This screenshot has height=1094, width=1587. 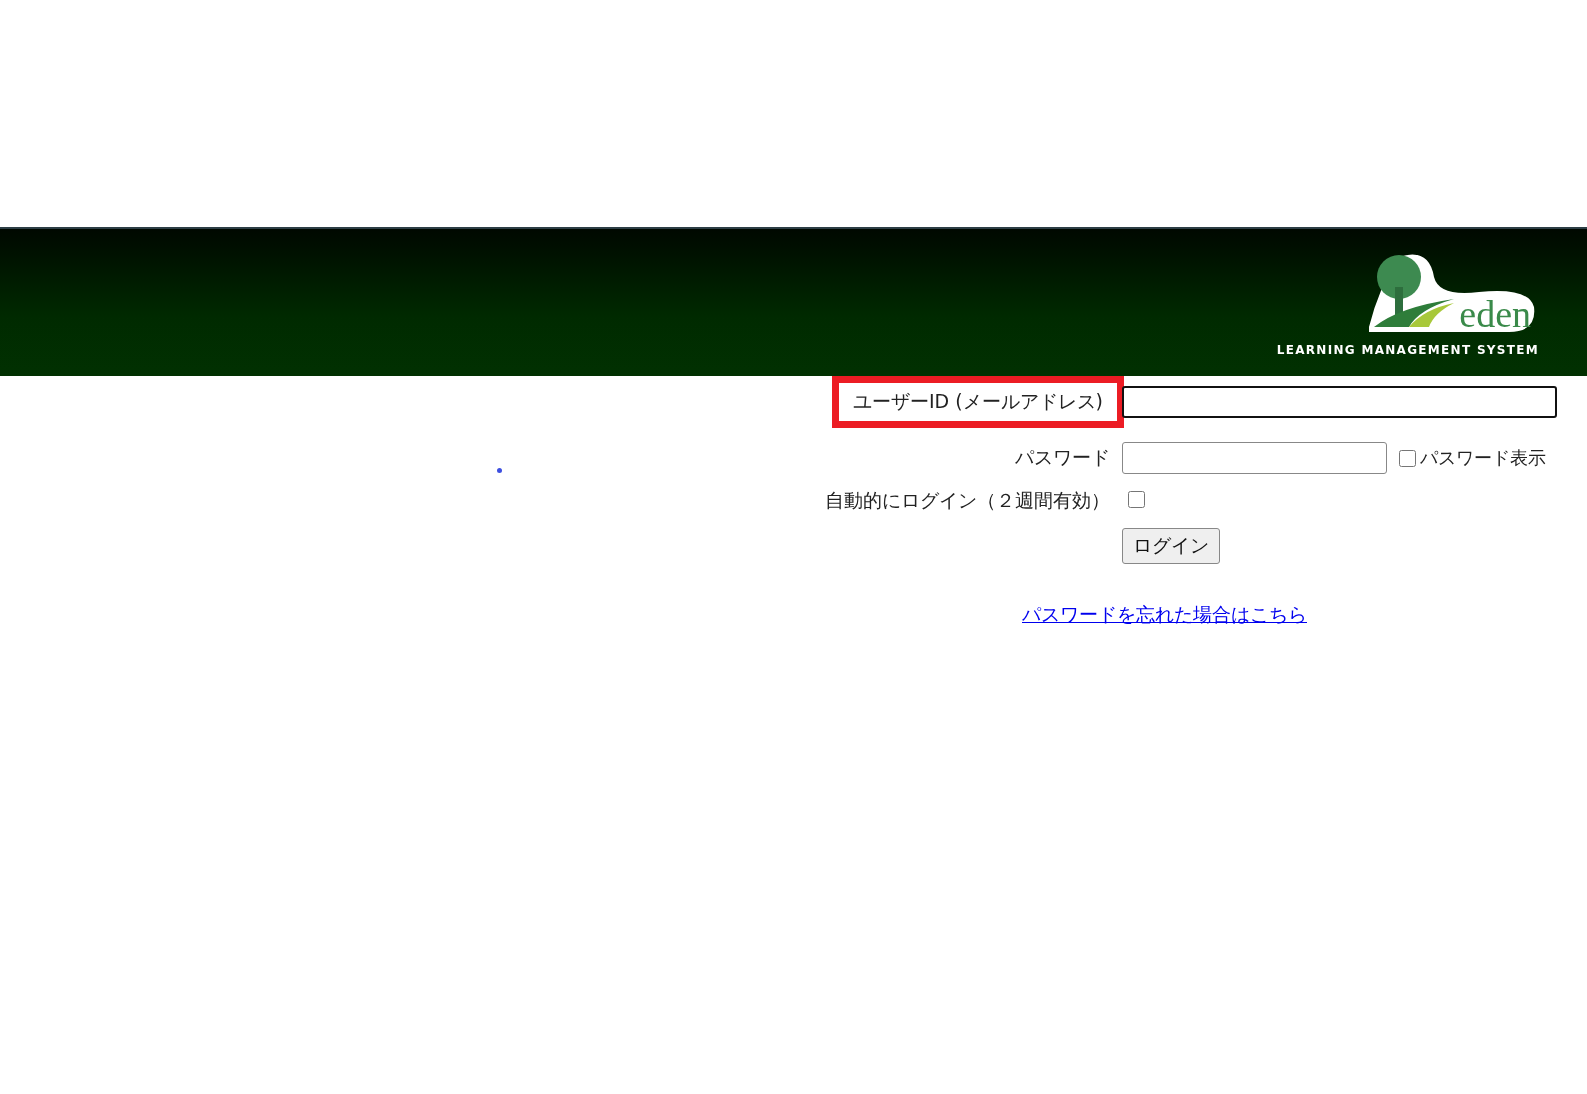 What do you see at coordinates (1171, 546) in the screenshot?
I see `login-button: ログイン` at bounding box center [1171, 546].